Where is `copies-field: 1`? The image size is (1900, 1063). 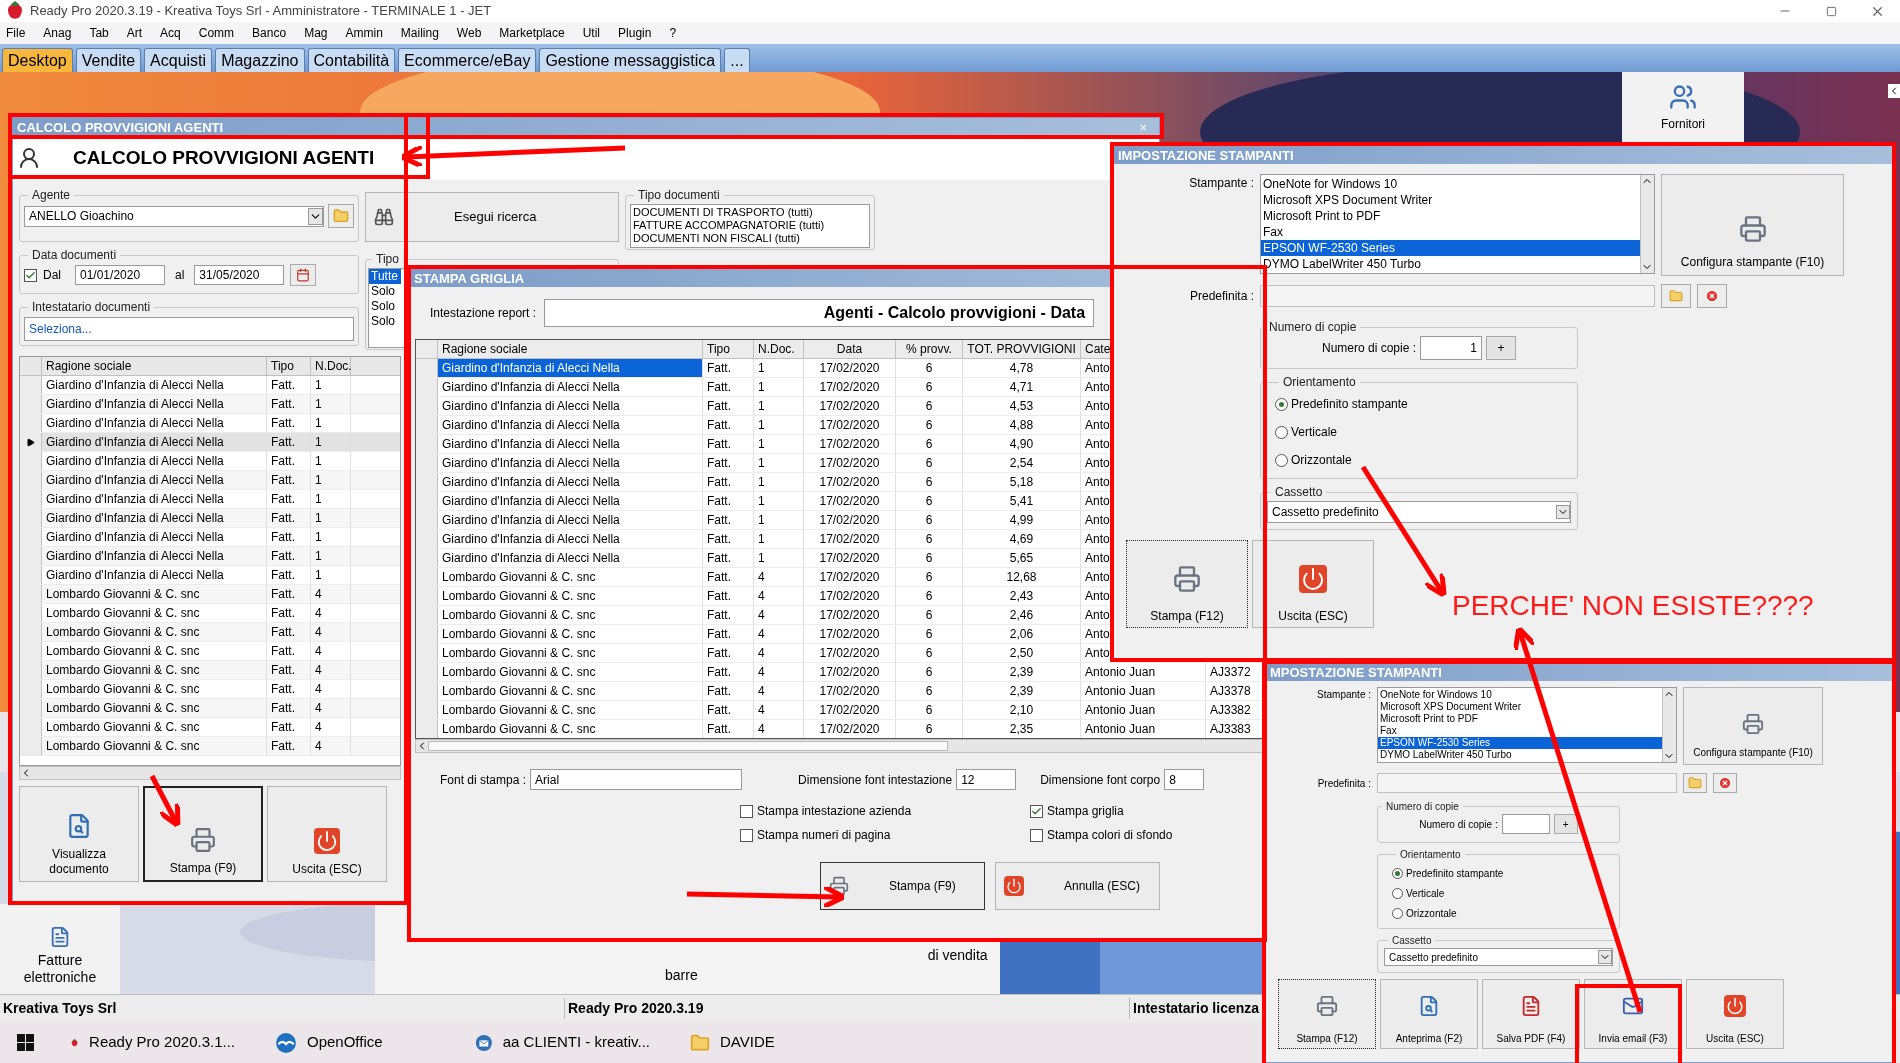 copies-field: 1 is located at coordinates (1451, 348).